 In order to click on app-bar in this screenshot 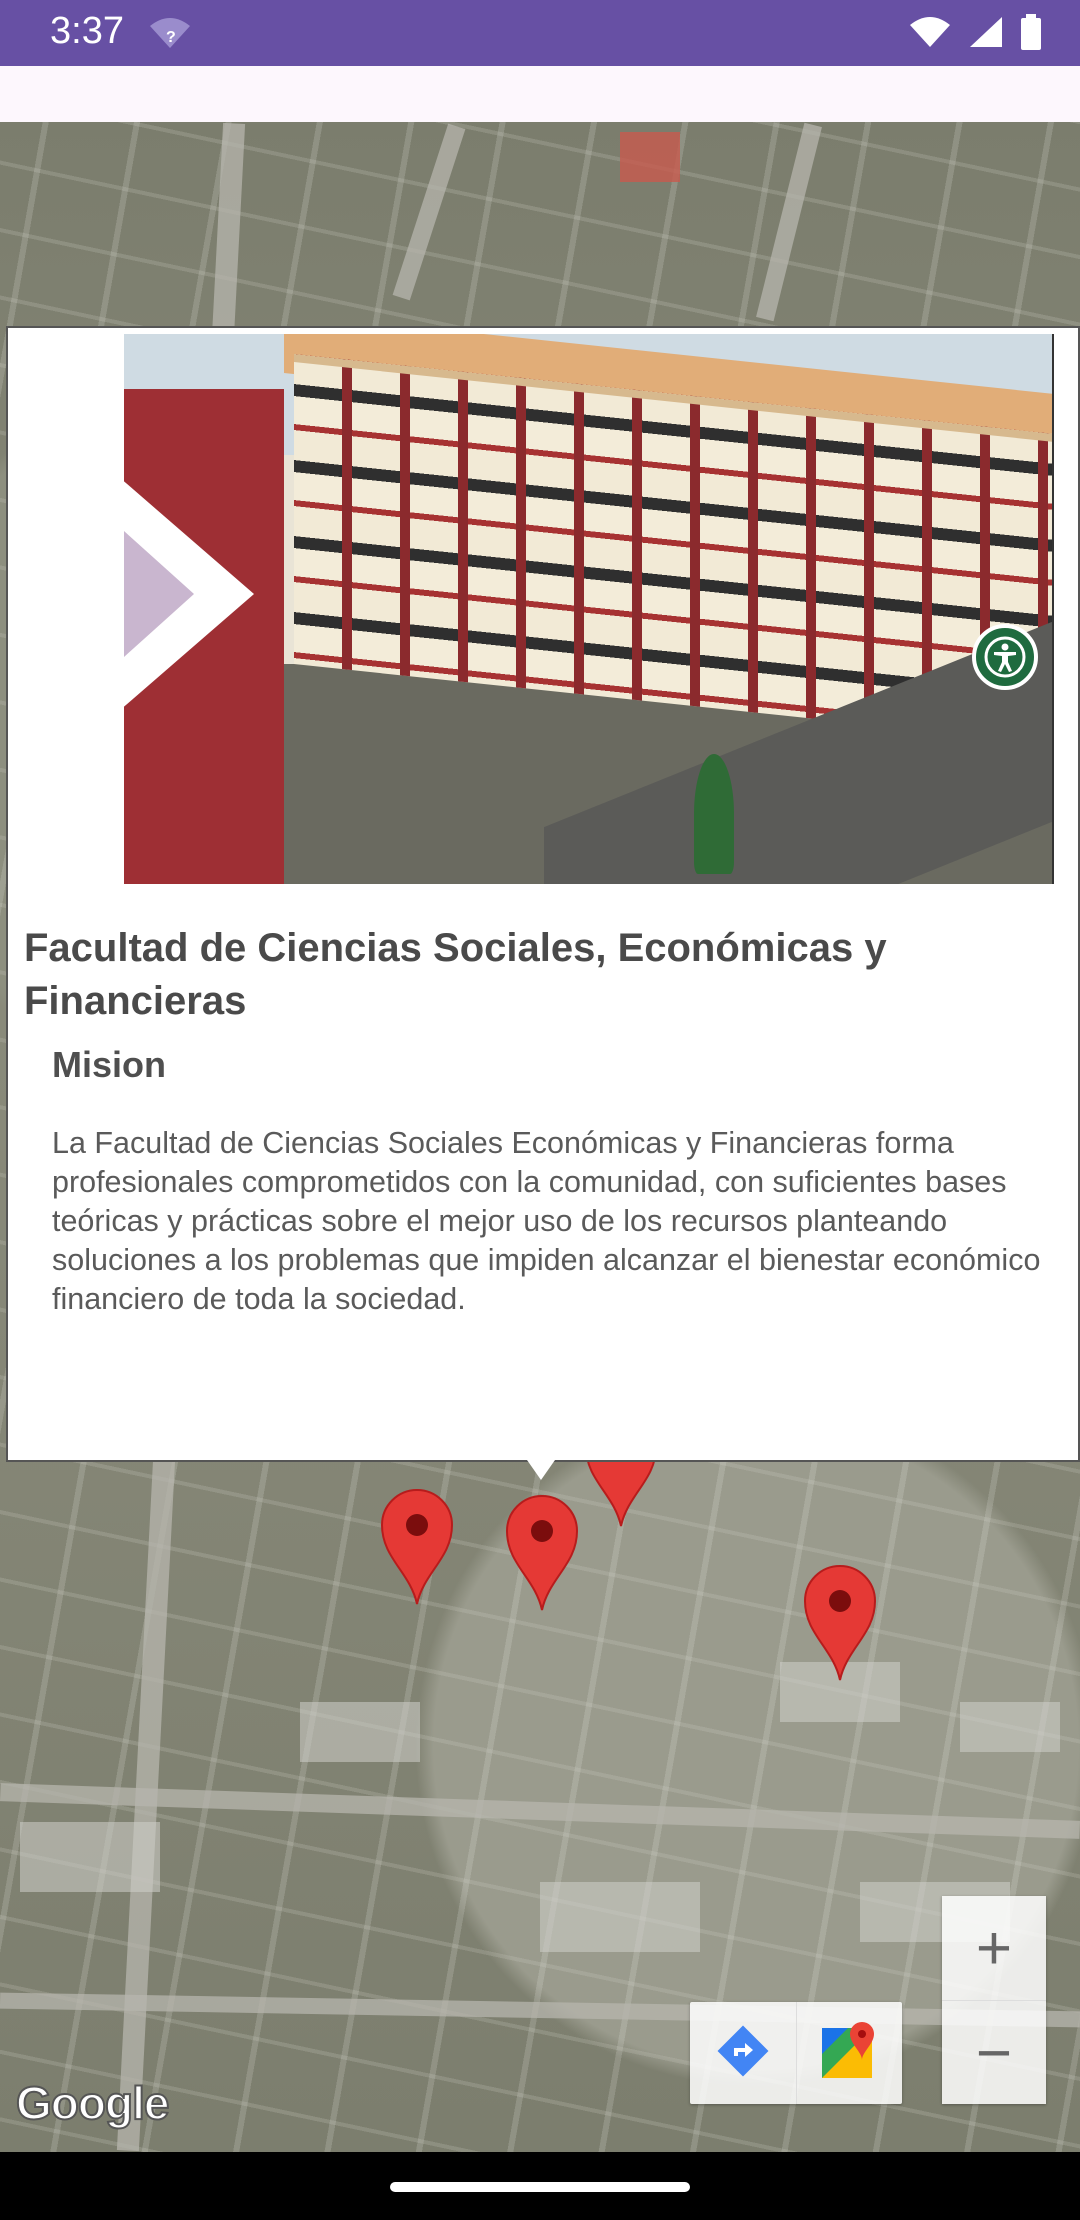, I will do `click(540, 94)`.